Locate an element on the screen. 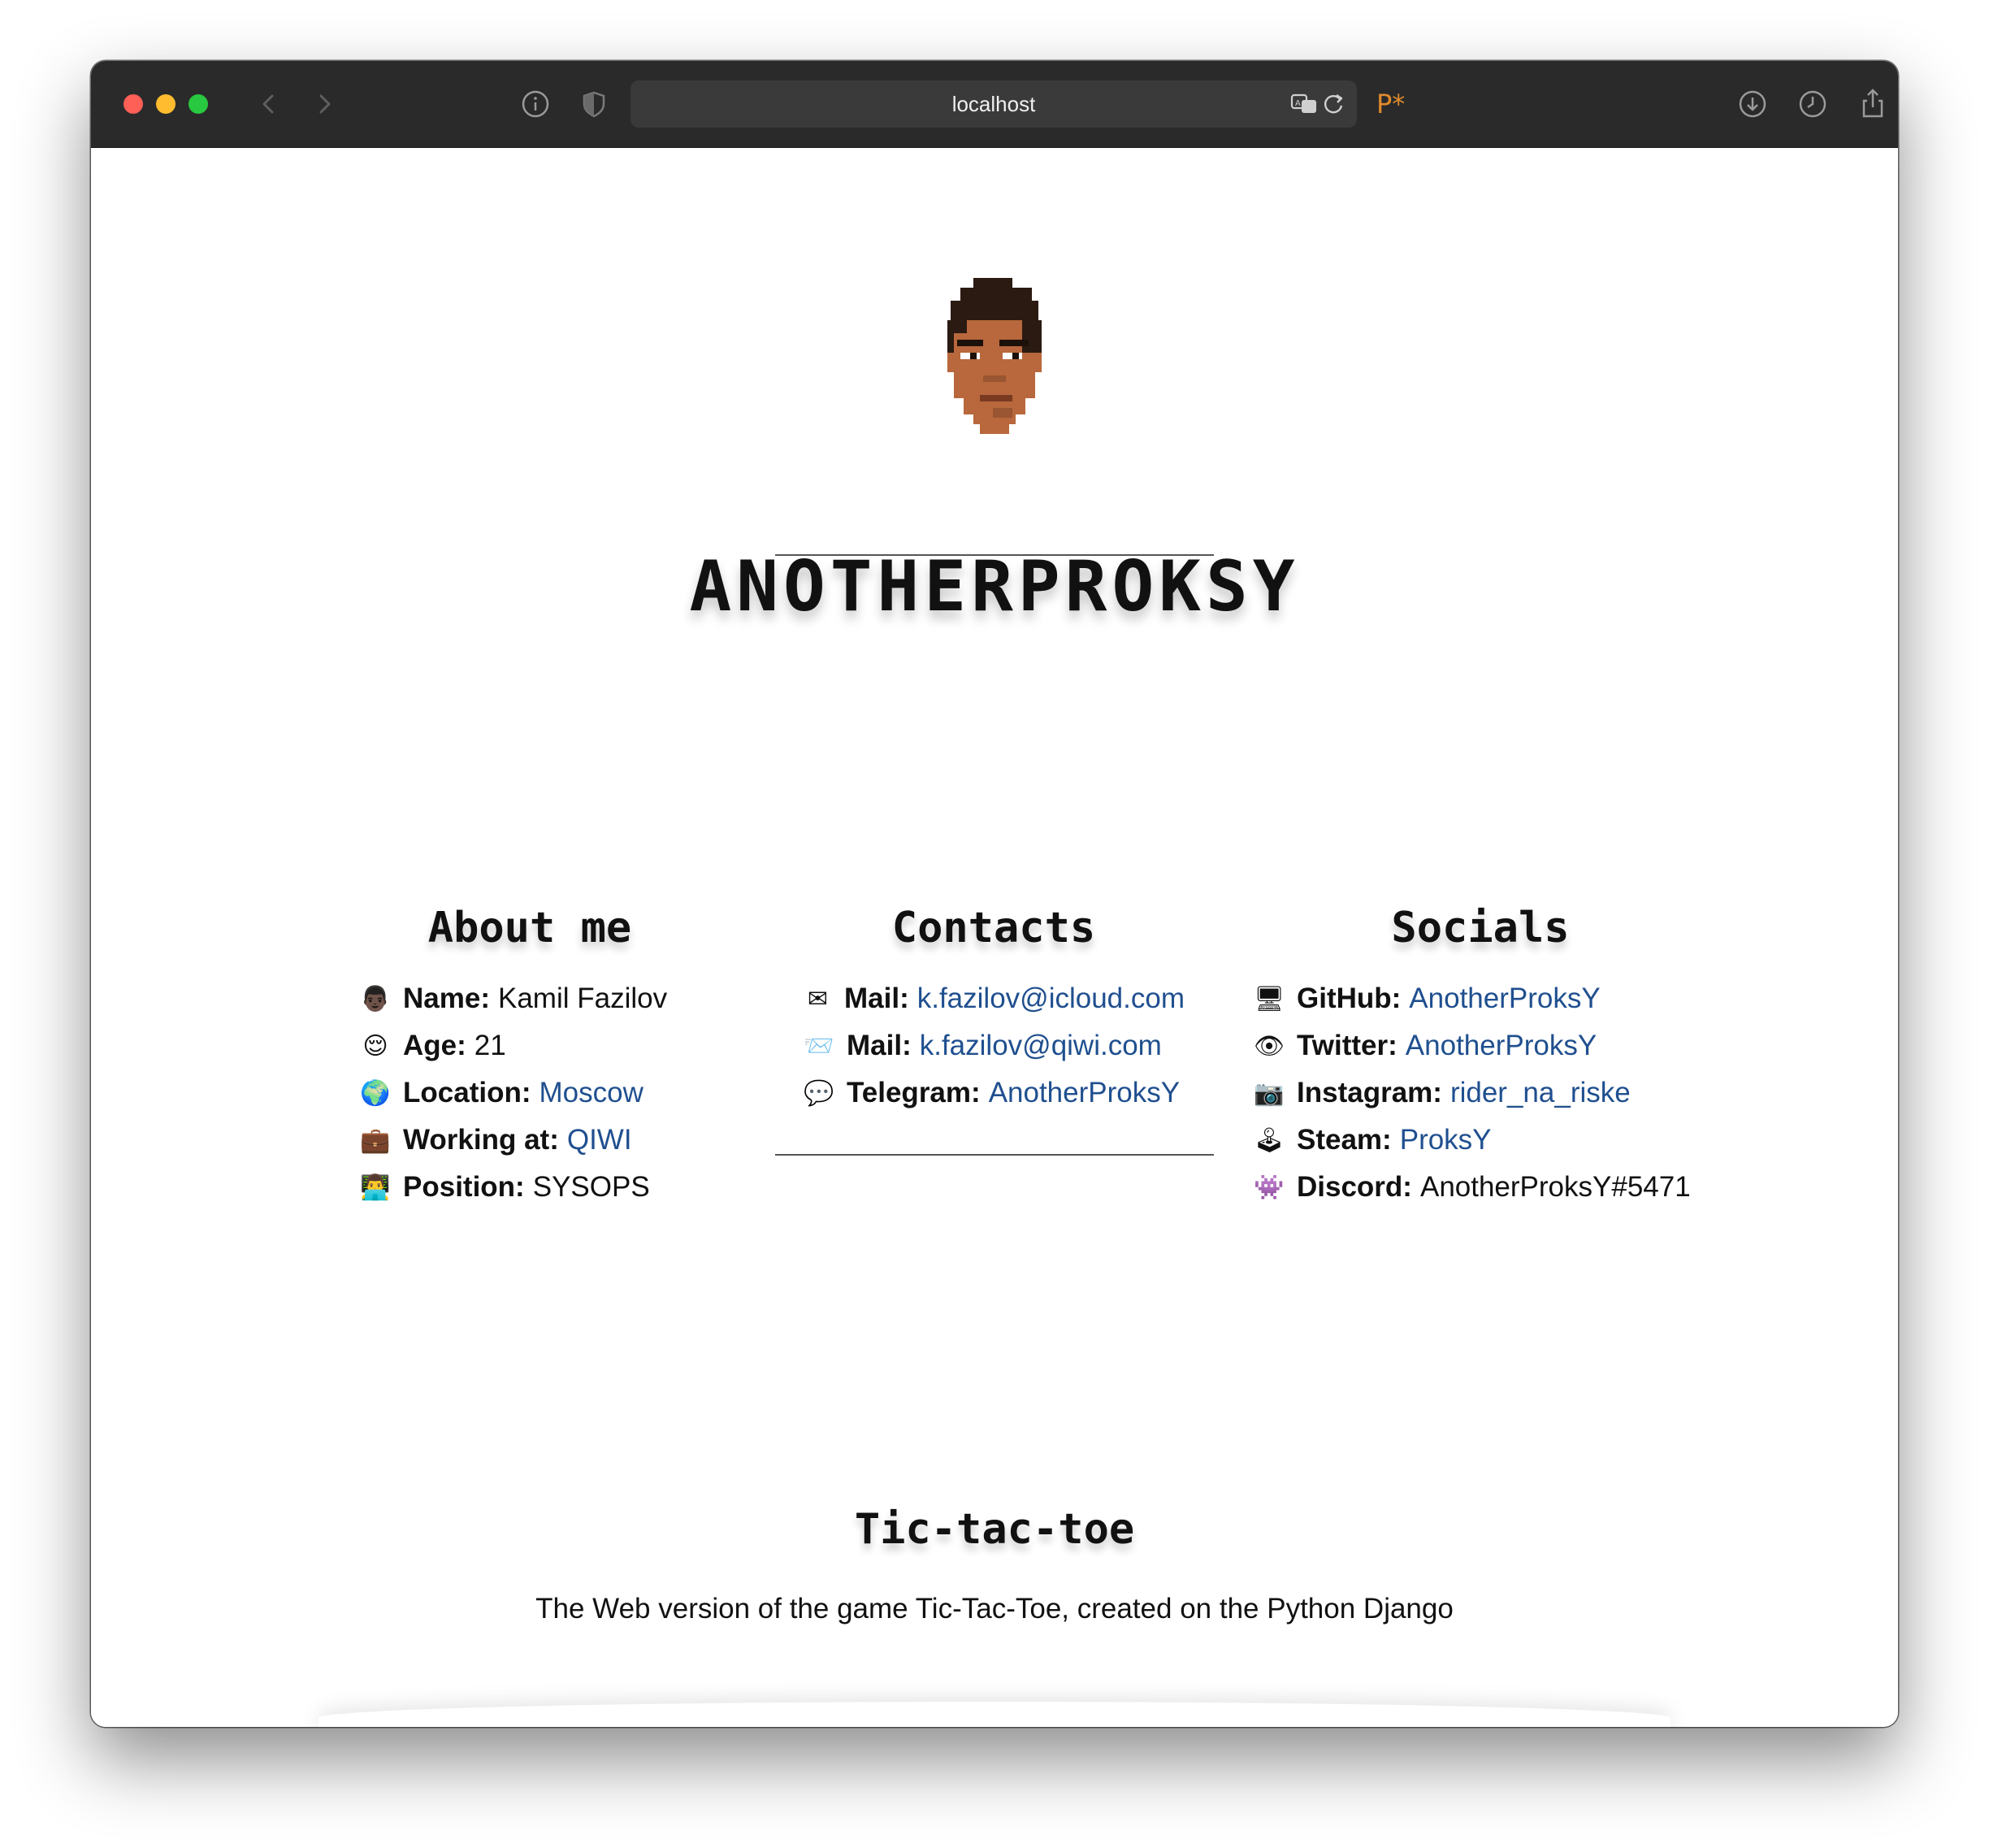 Image resolution: width=1989 pixels, height=1848 pixels. back-chevron-icon is located at coordinates (269, 104).